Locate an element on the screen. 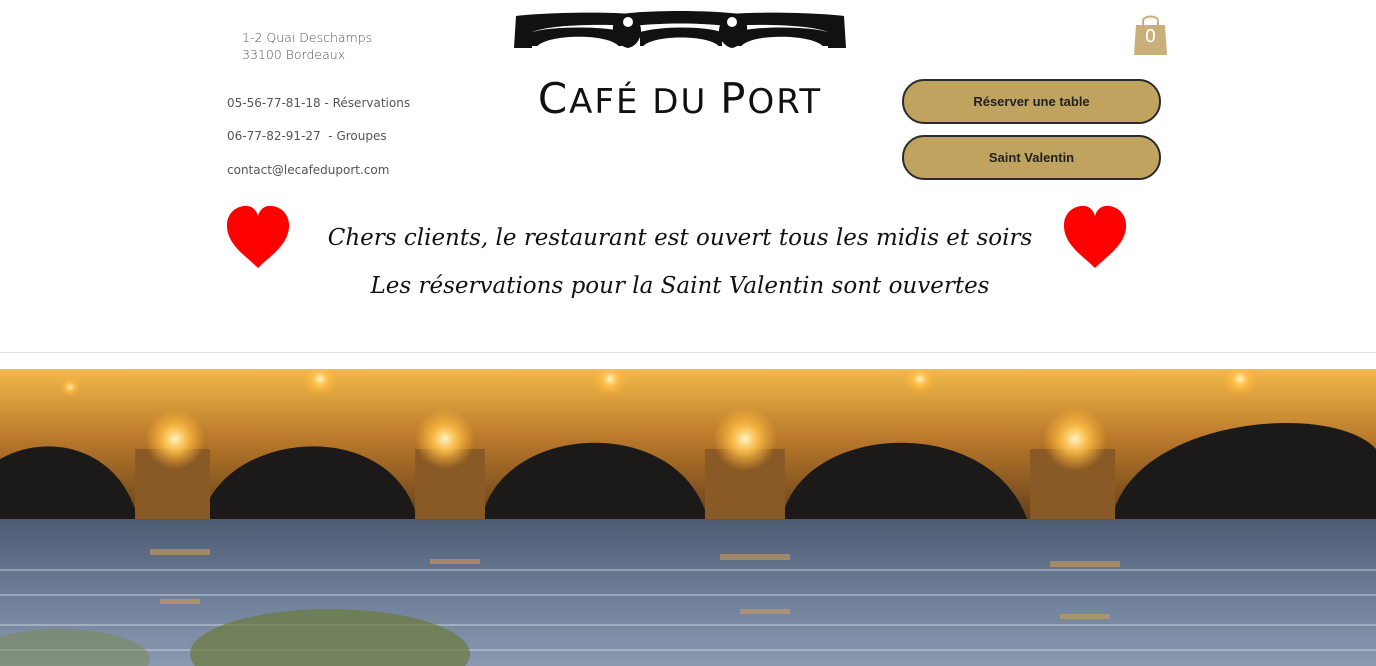 Image resolution: width=1376 pixels, height=666 pixels. contact-email: contact@lecafeduport.com is located at coordinates (308, 170).